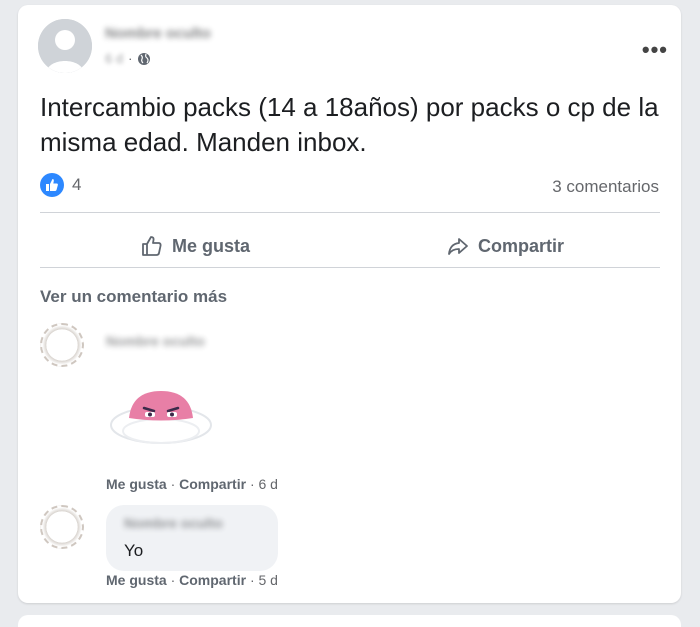  Describe the element at coordinates (349, 621) in the screenshot. I see `next-post-edge` at that location.